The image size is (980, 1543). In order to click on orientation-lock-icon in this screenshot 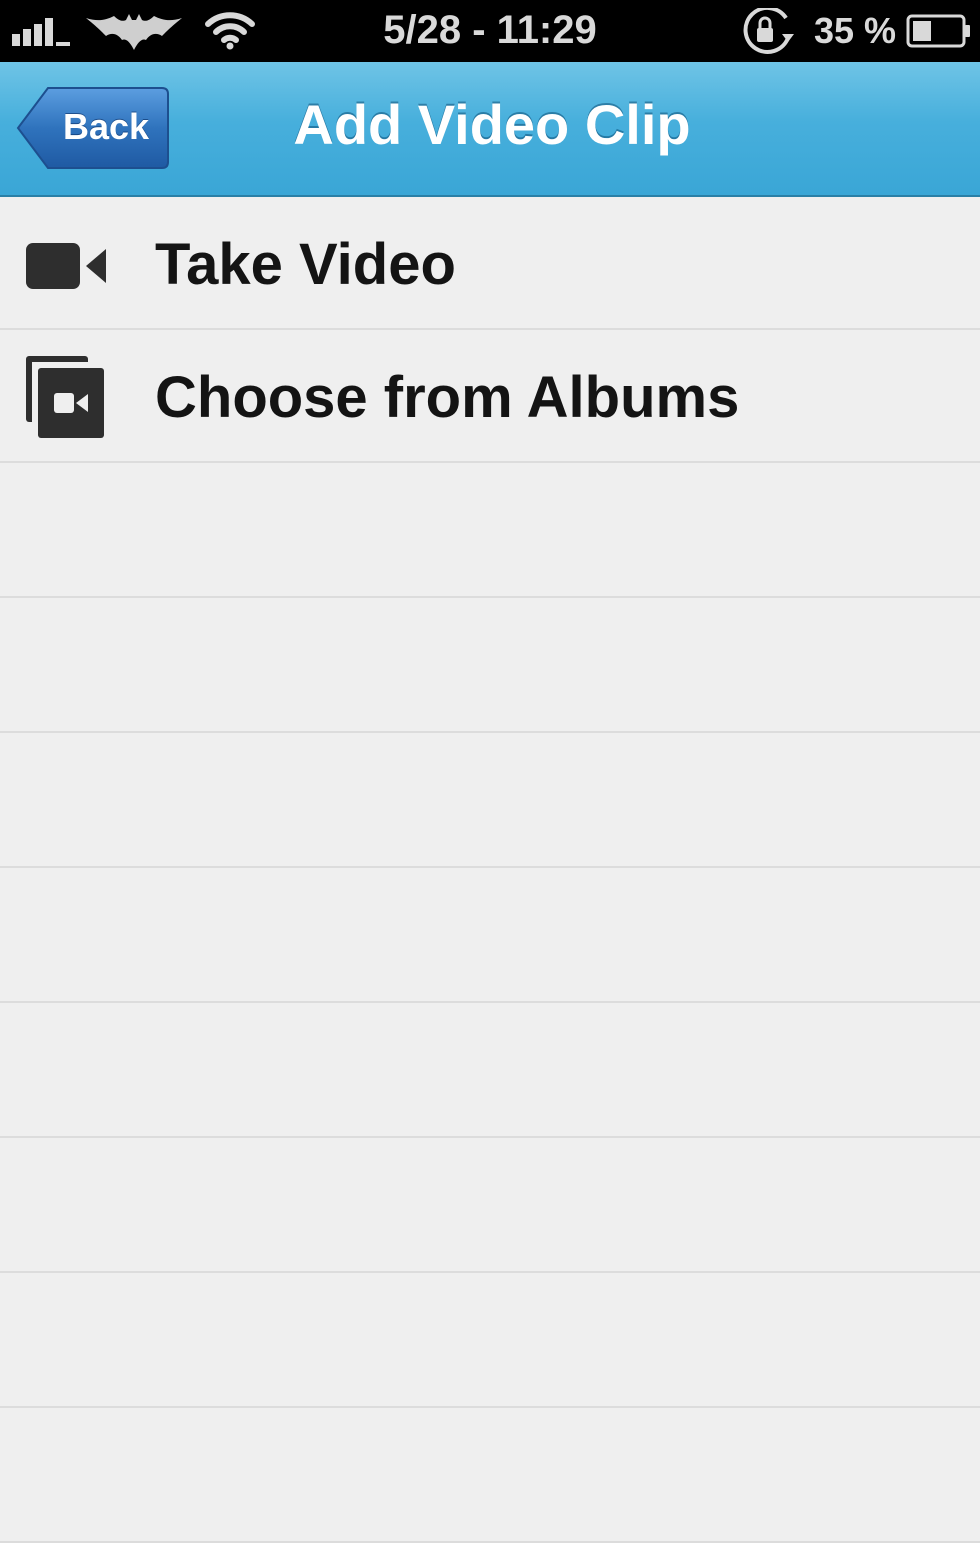, I will do `click(768, 31)`.